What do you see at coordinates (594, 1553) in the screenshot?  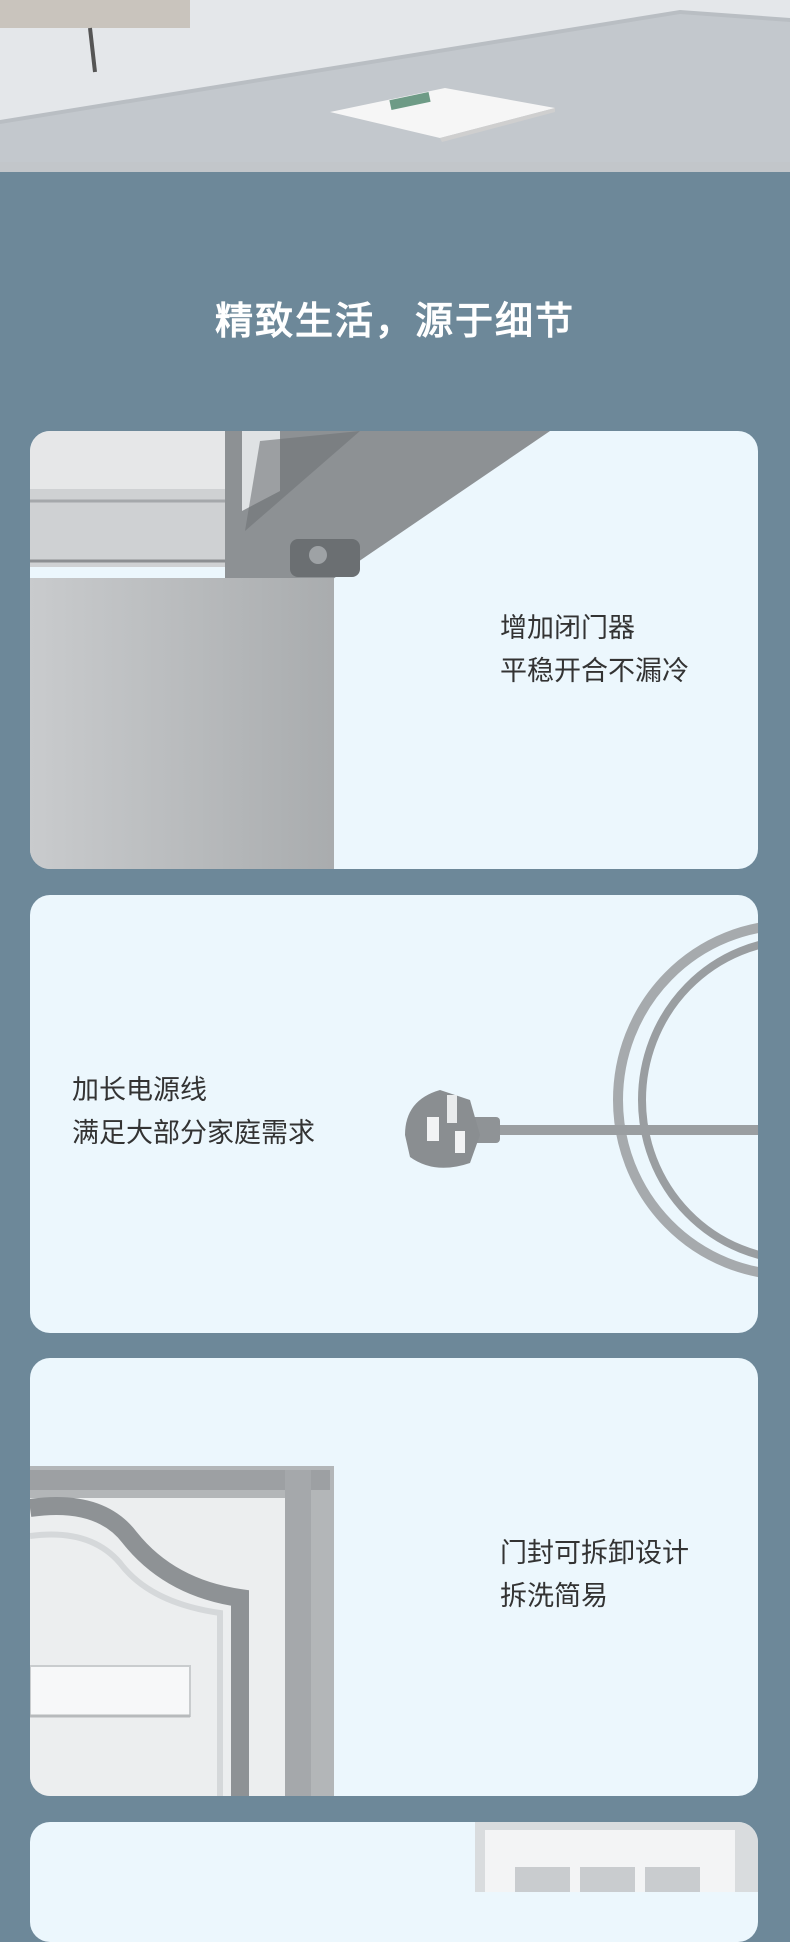 I see `feature-line-1: 门封可拆卸设计` at bounding box center [594, 1553].